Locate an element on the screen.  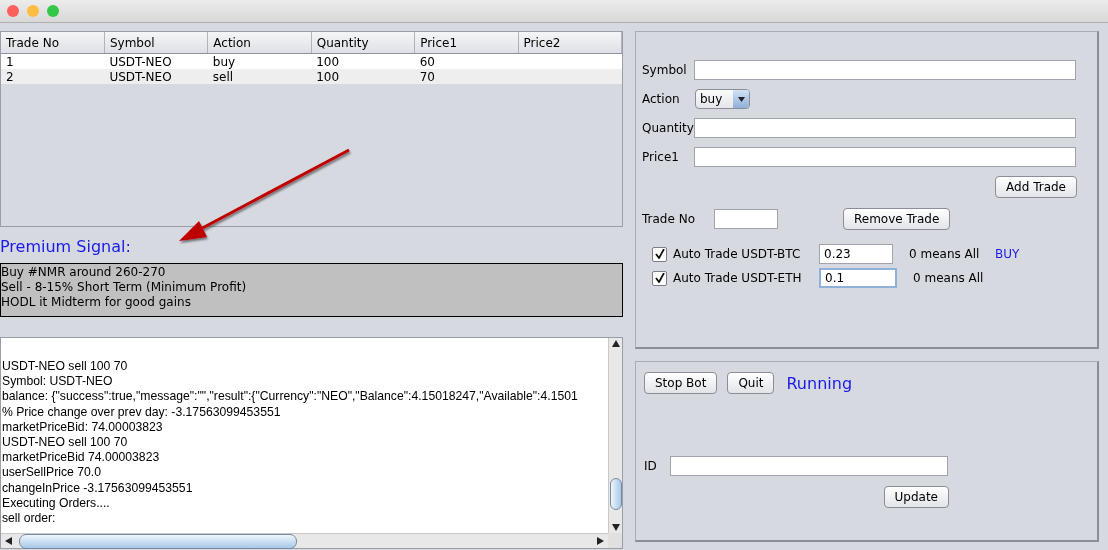
zoom-button is located at coordinates (53, 11).